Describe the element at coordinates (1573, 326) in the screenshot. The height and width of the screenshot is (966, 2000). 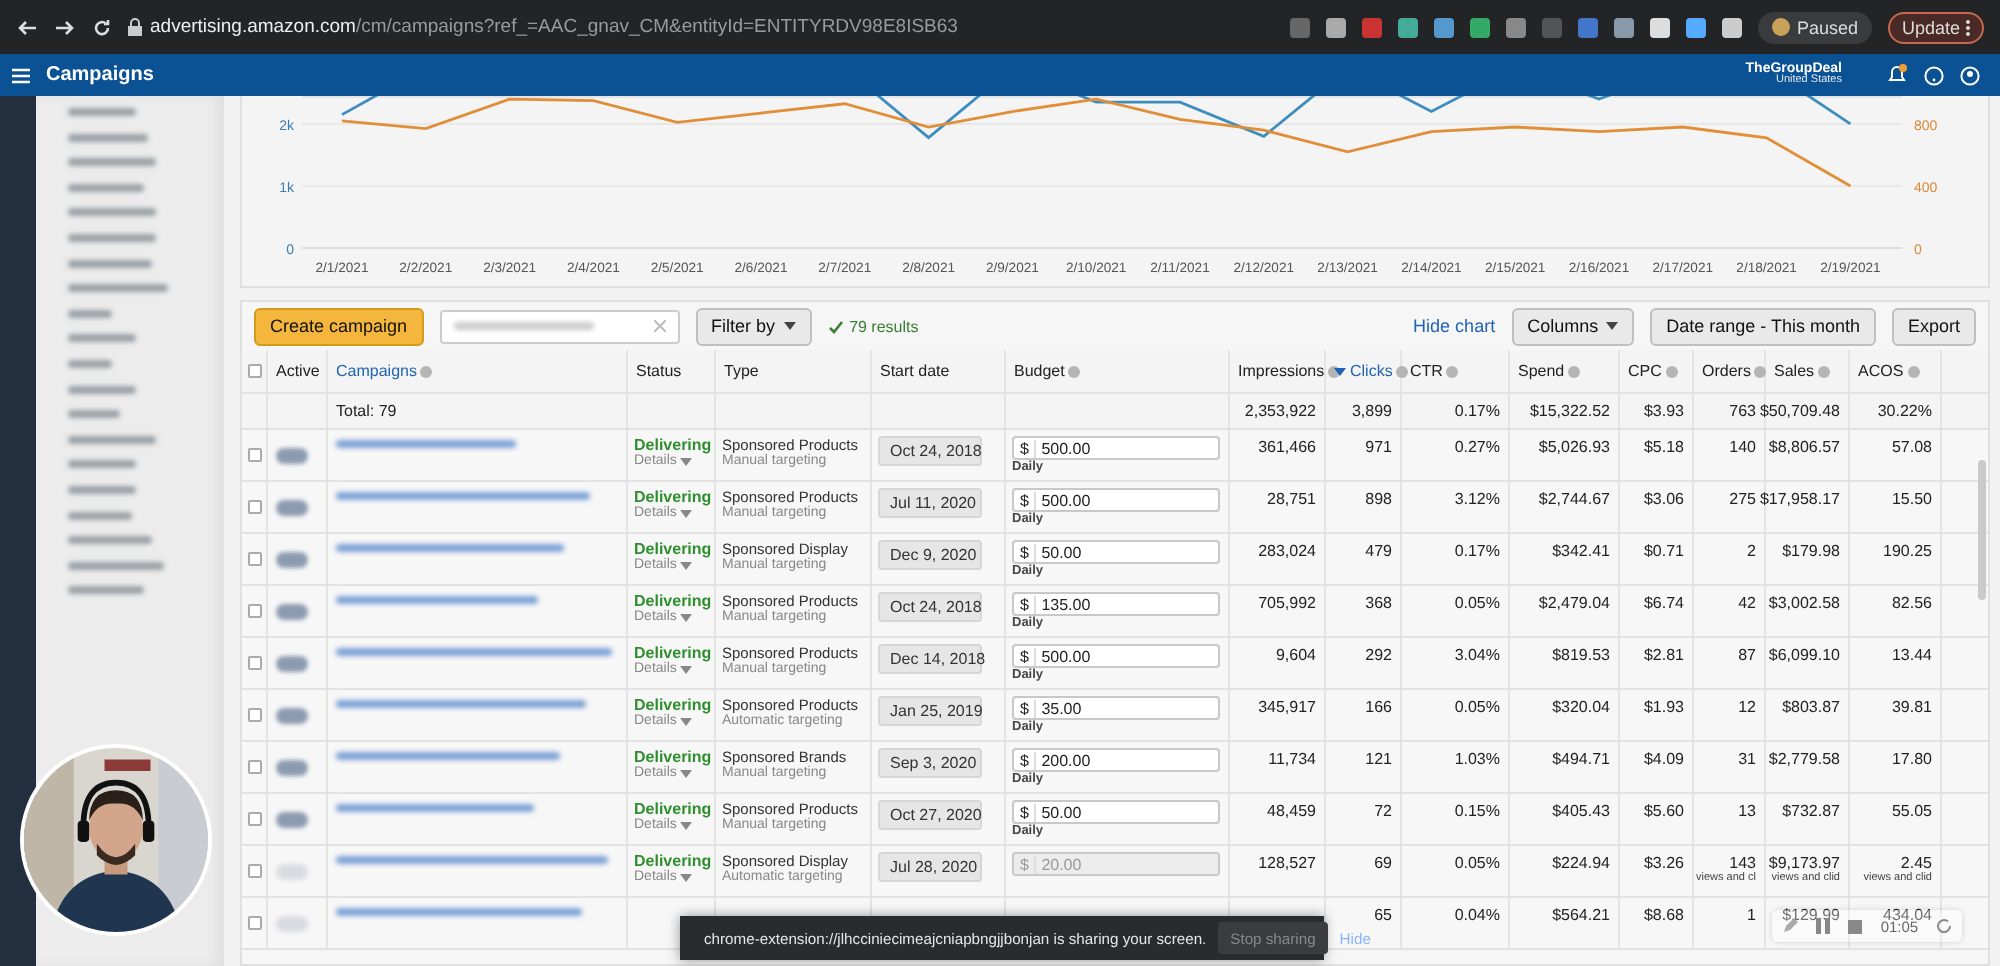
I see `columns-dropdown: Columns` at that location.